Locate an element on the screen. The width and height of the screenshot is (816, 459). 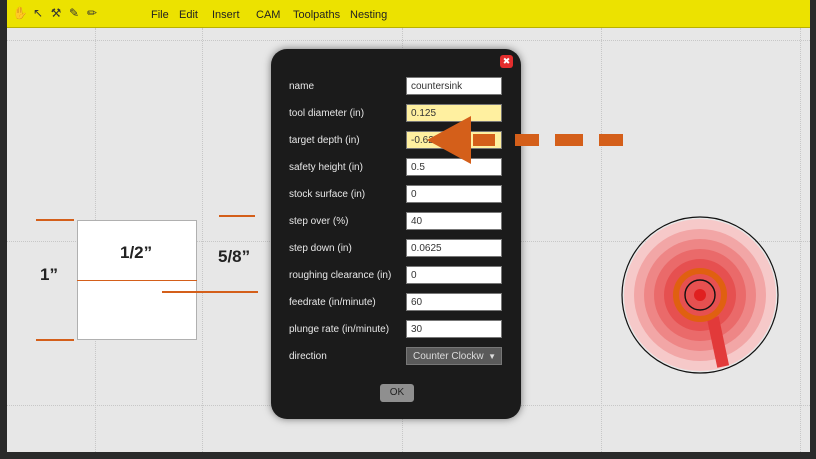
toolpath-preview is located at coordinates (700, 295).